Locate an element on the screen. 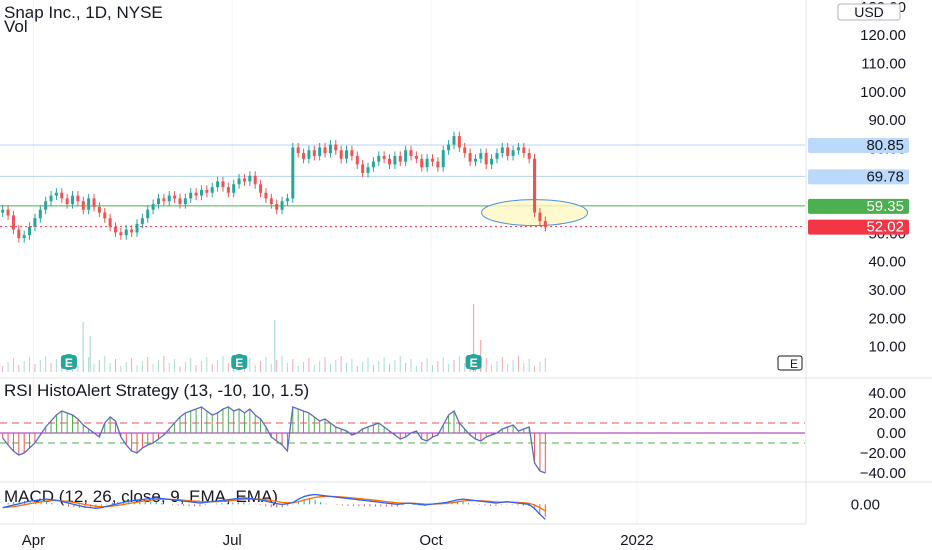 This screenshot has height=550, width=932. price-level-label: 80.85 is located at coordinates (885, 145).